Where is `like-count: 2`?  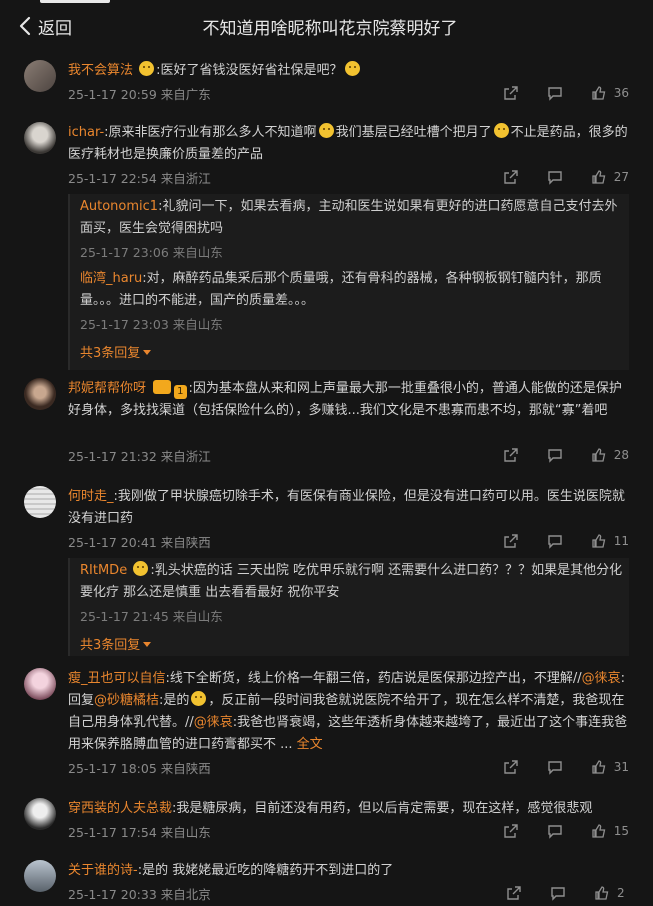 like-count: 2 is located at coordinates (621, 893).